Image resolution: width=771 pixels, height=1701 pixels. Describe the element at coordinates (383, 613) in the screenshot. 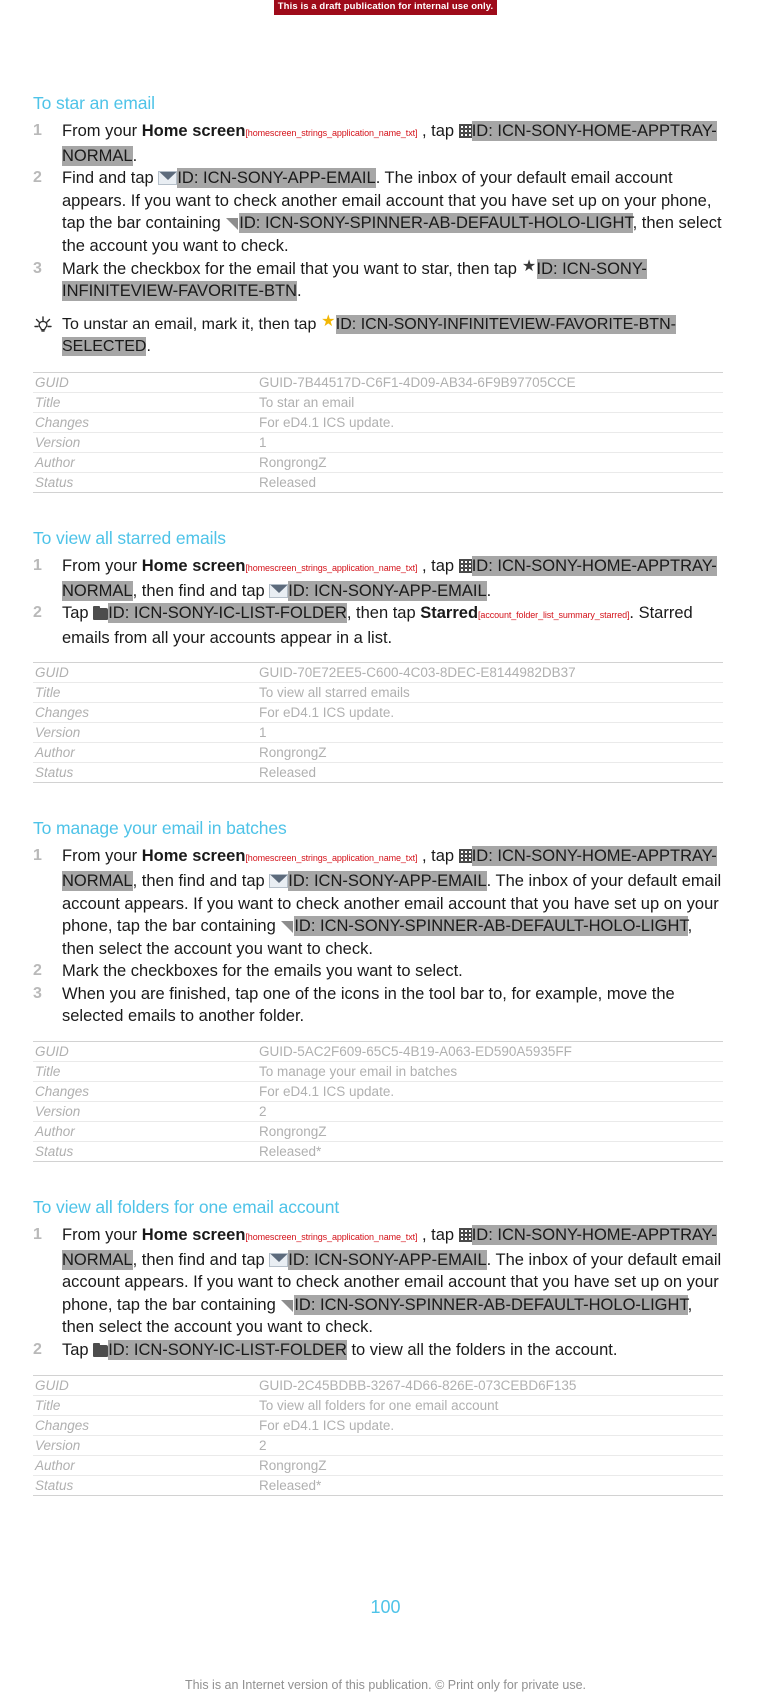

I see `body-text: , then tap` at that location.